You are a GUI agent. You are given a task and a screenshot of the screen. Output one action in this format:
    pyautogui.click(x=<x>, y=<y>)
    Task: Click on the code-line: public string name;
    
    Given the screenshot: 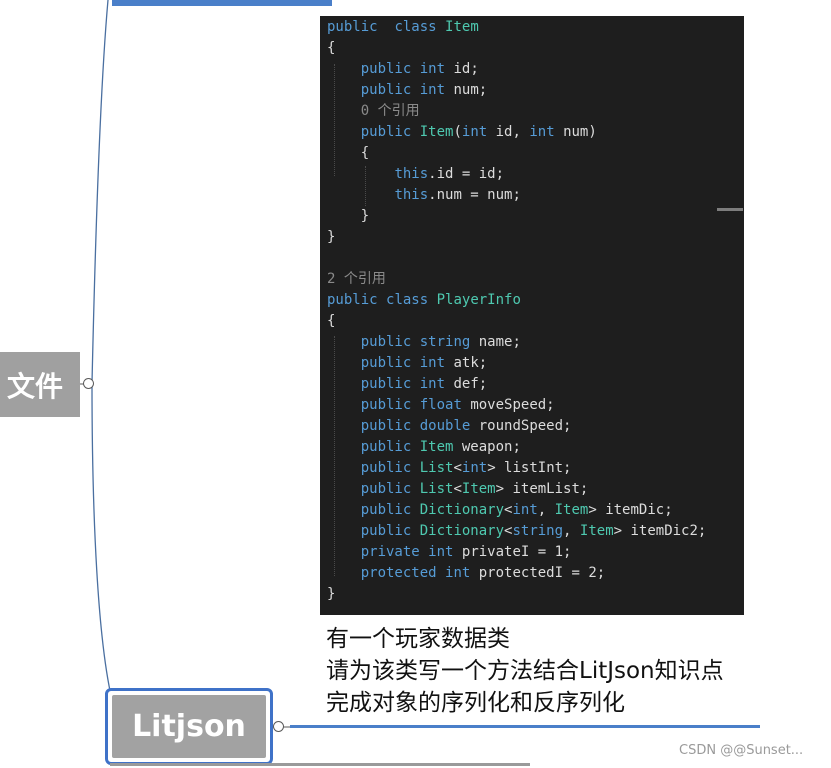 What is the action you would take?
    pyautogui.click(x=440, y=342)
    